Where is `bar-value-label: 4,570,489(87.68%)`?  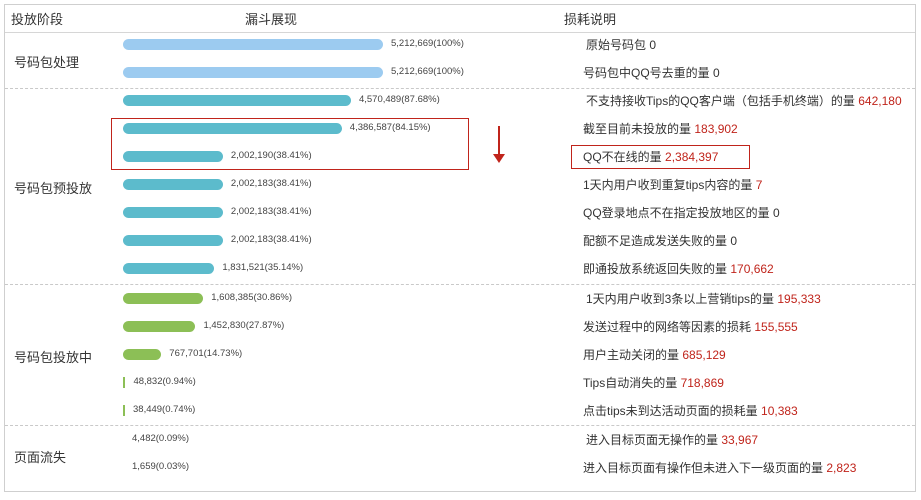 bar-value-label: 4,570,489(87.68%) is located at coordinates (399, 99).